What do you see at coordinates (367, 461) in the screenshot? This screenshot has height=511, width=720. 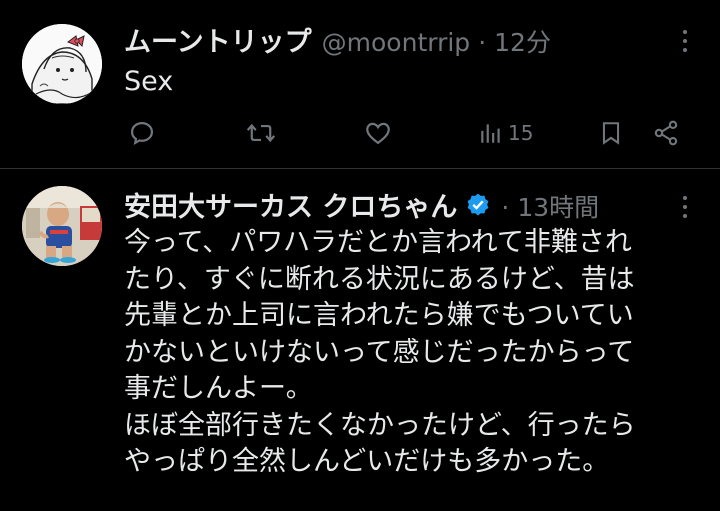 I see `tweet-text-line: やっぱり全然しんどいだけも多かった。` at bounding box center [367, 461].